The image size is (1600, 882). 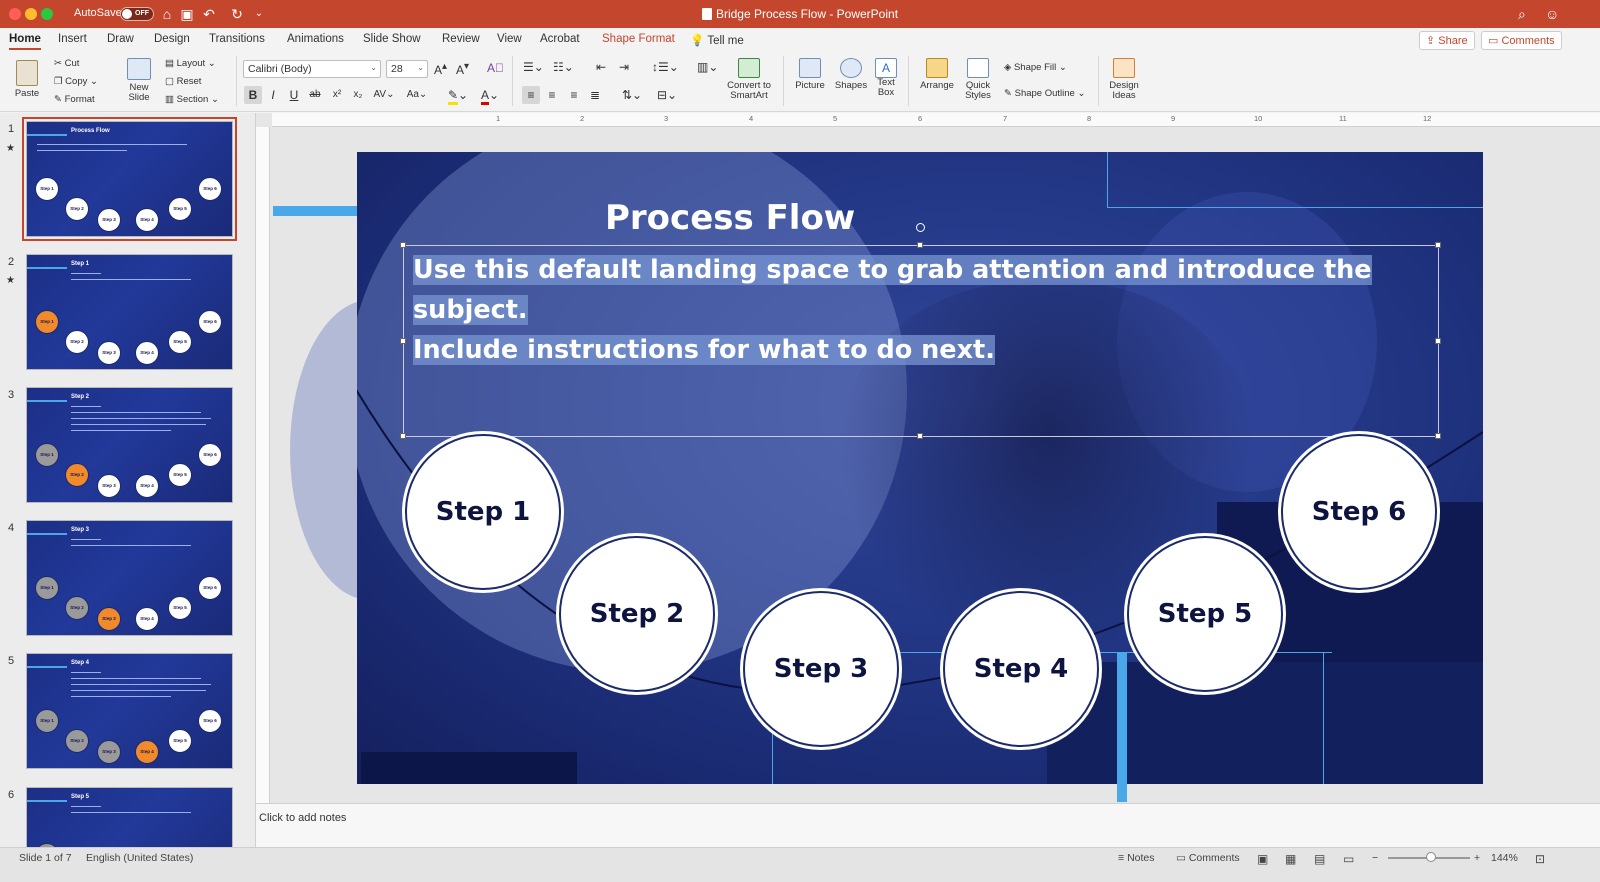 I want to click on comments-toggle: ▭ Comments, so click(x=1208, y=858).